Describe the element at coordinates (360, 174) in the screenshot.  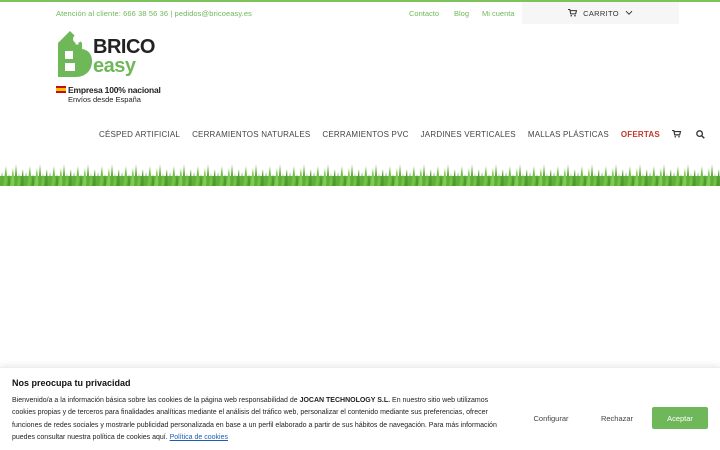
I see `grass-decoration` at that location.